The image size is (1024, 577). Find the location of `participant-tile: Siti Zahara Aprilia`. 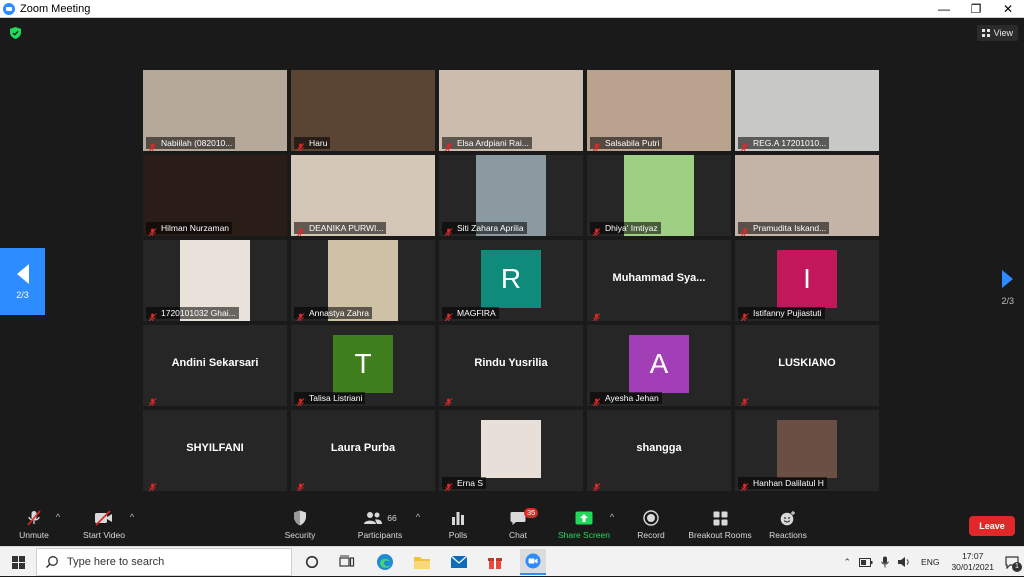

participant-tile: Siti Zahara Aprilia is located at coordinates (511, 195).